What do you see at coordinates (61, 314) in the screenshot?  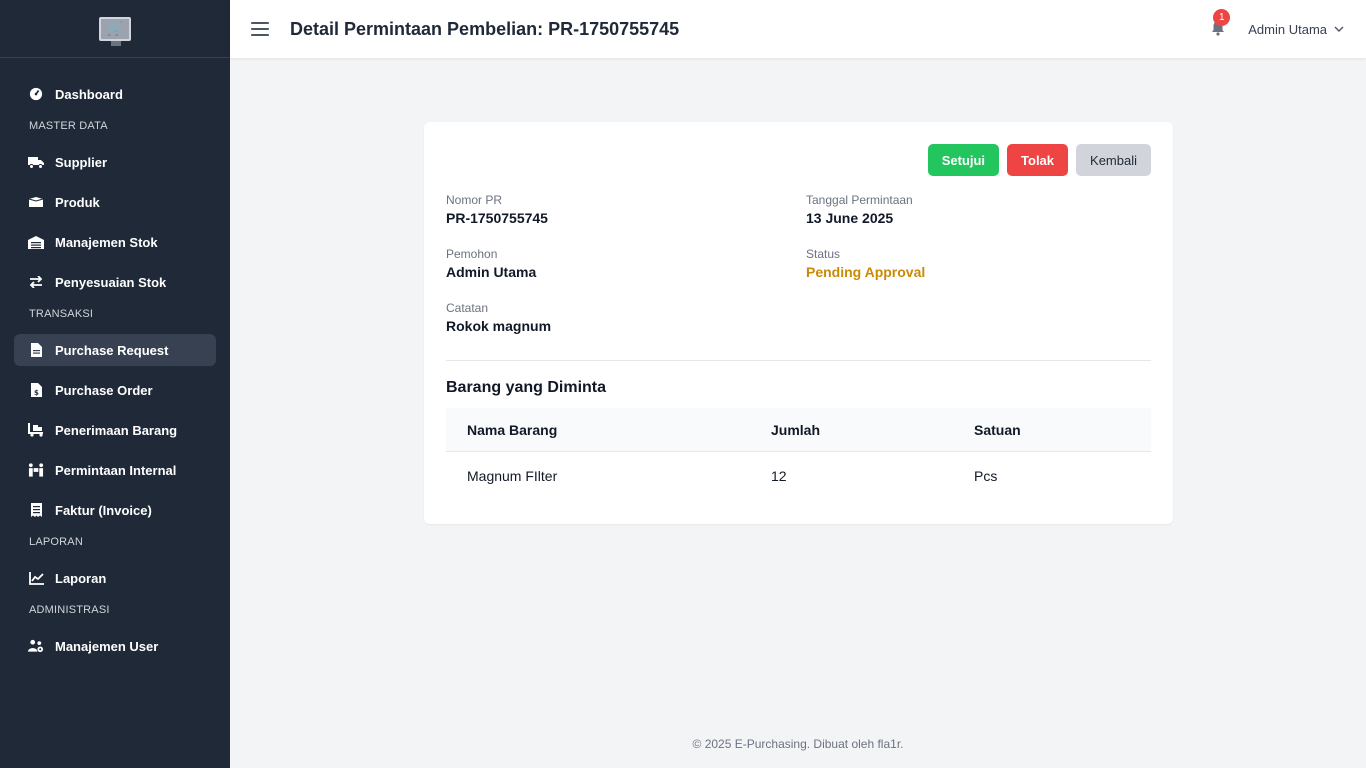 I see `section-transaksi: TRANSAKSI` at bounding box center [61, 314].